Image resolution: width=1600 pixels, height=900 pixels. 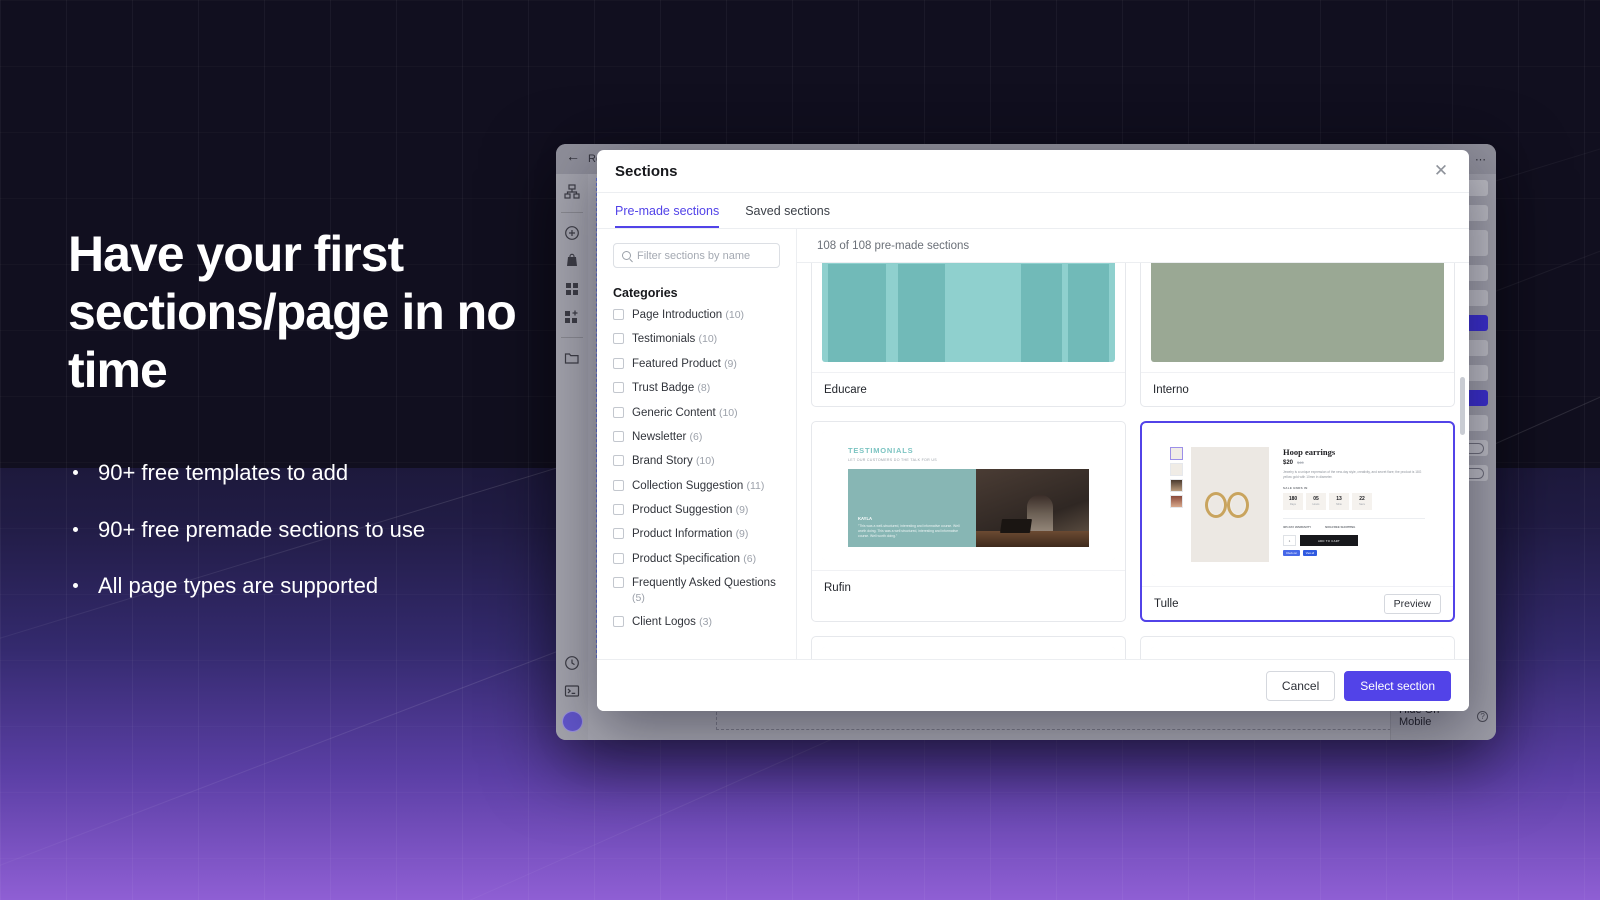 I want to click on promo-headline: Have your first sections/page in no time, so click(x=292, y=312).